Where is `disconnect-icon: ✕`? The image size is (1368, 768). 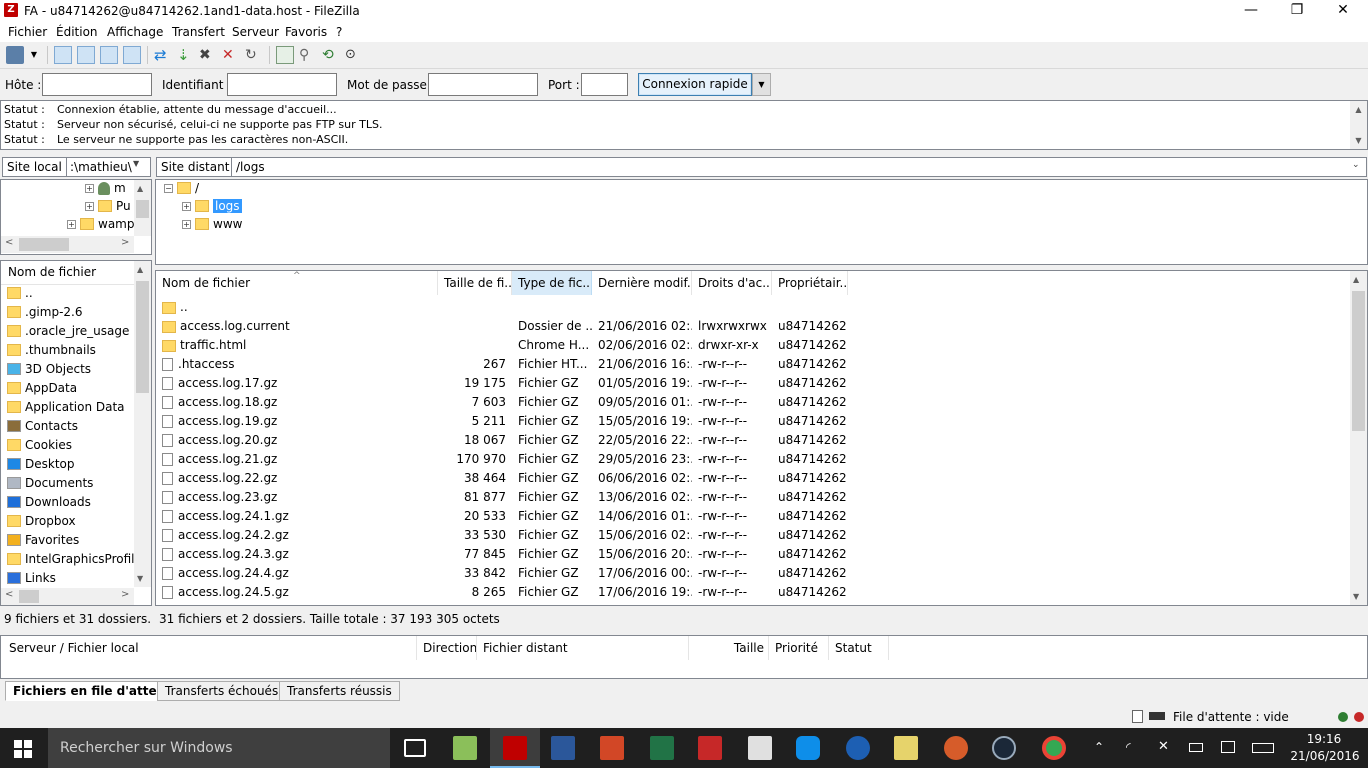
disconnect-icon: ✕ is located at coordinates (231, 55).